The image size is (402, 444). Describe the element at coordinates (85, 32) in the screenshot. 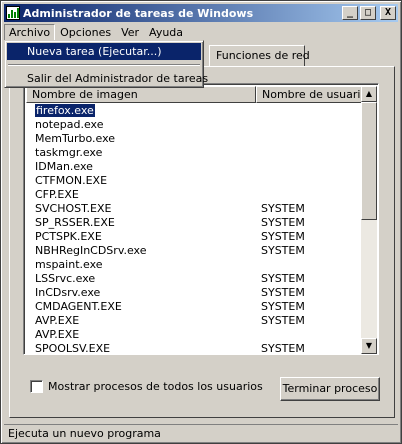

I see `menu-opciones: Opciones` at that location.